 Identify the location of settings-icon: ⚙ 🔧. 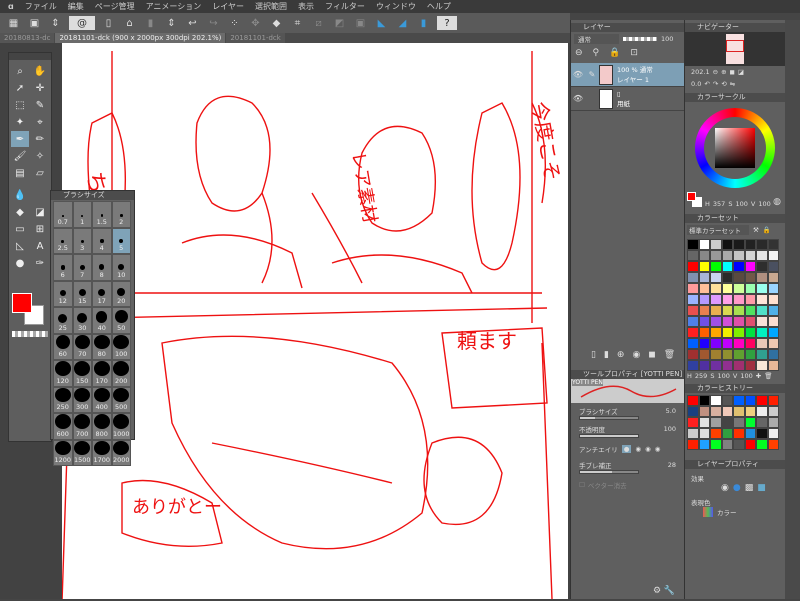
(664, 591).